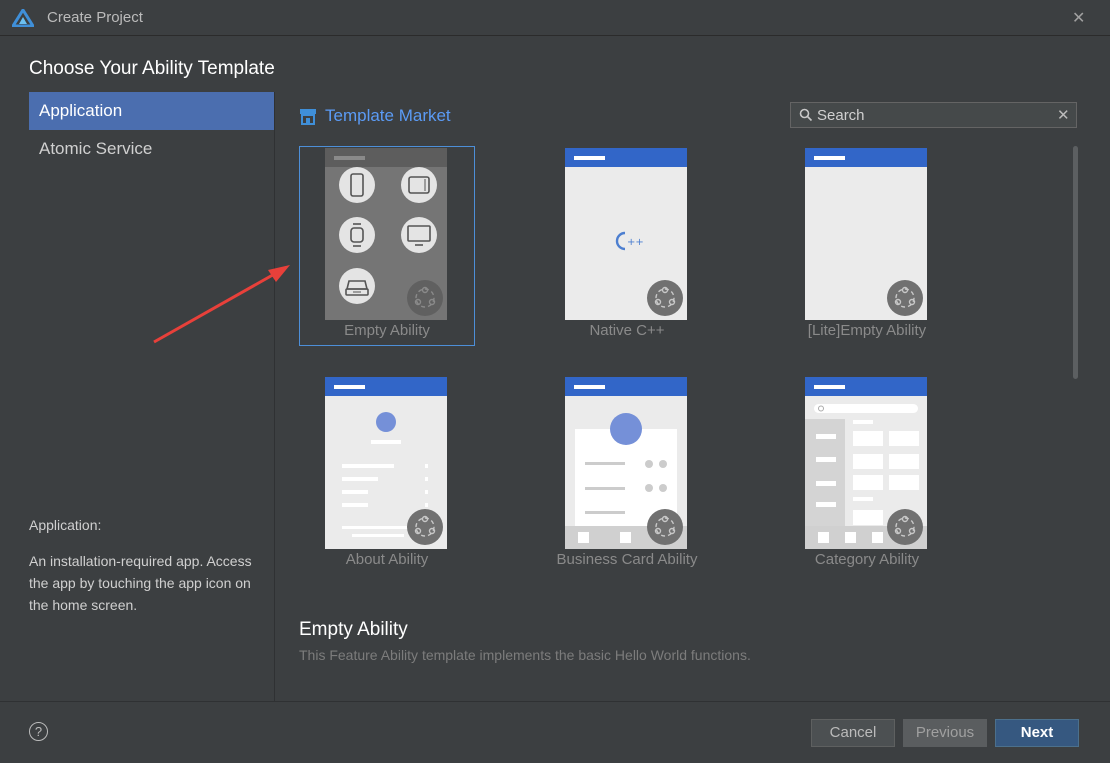 The height and width of the screenshot is (763, 1110). I want to click on annotation-arrow, so click(221, 304).